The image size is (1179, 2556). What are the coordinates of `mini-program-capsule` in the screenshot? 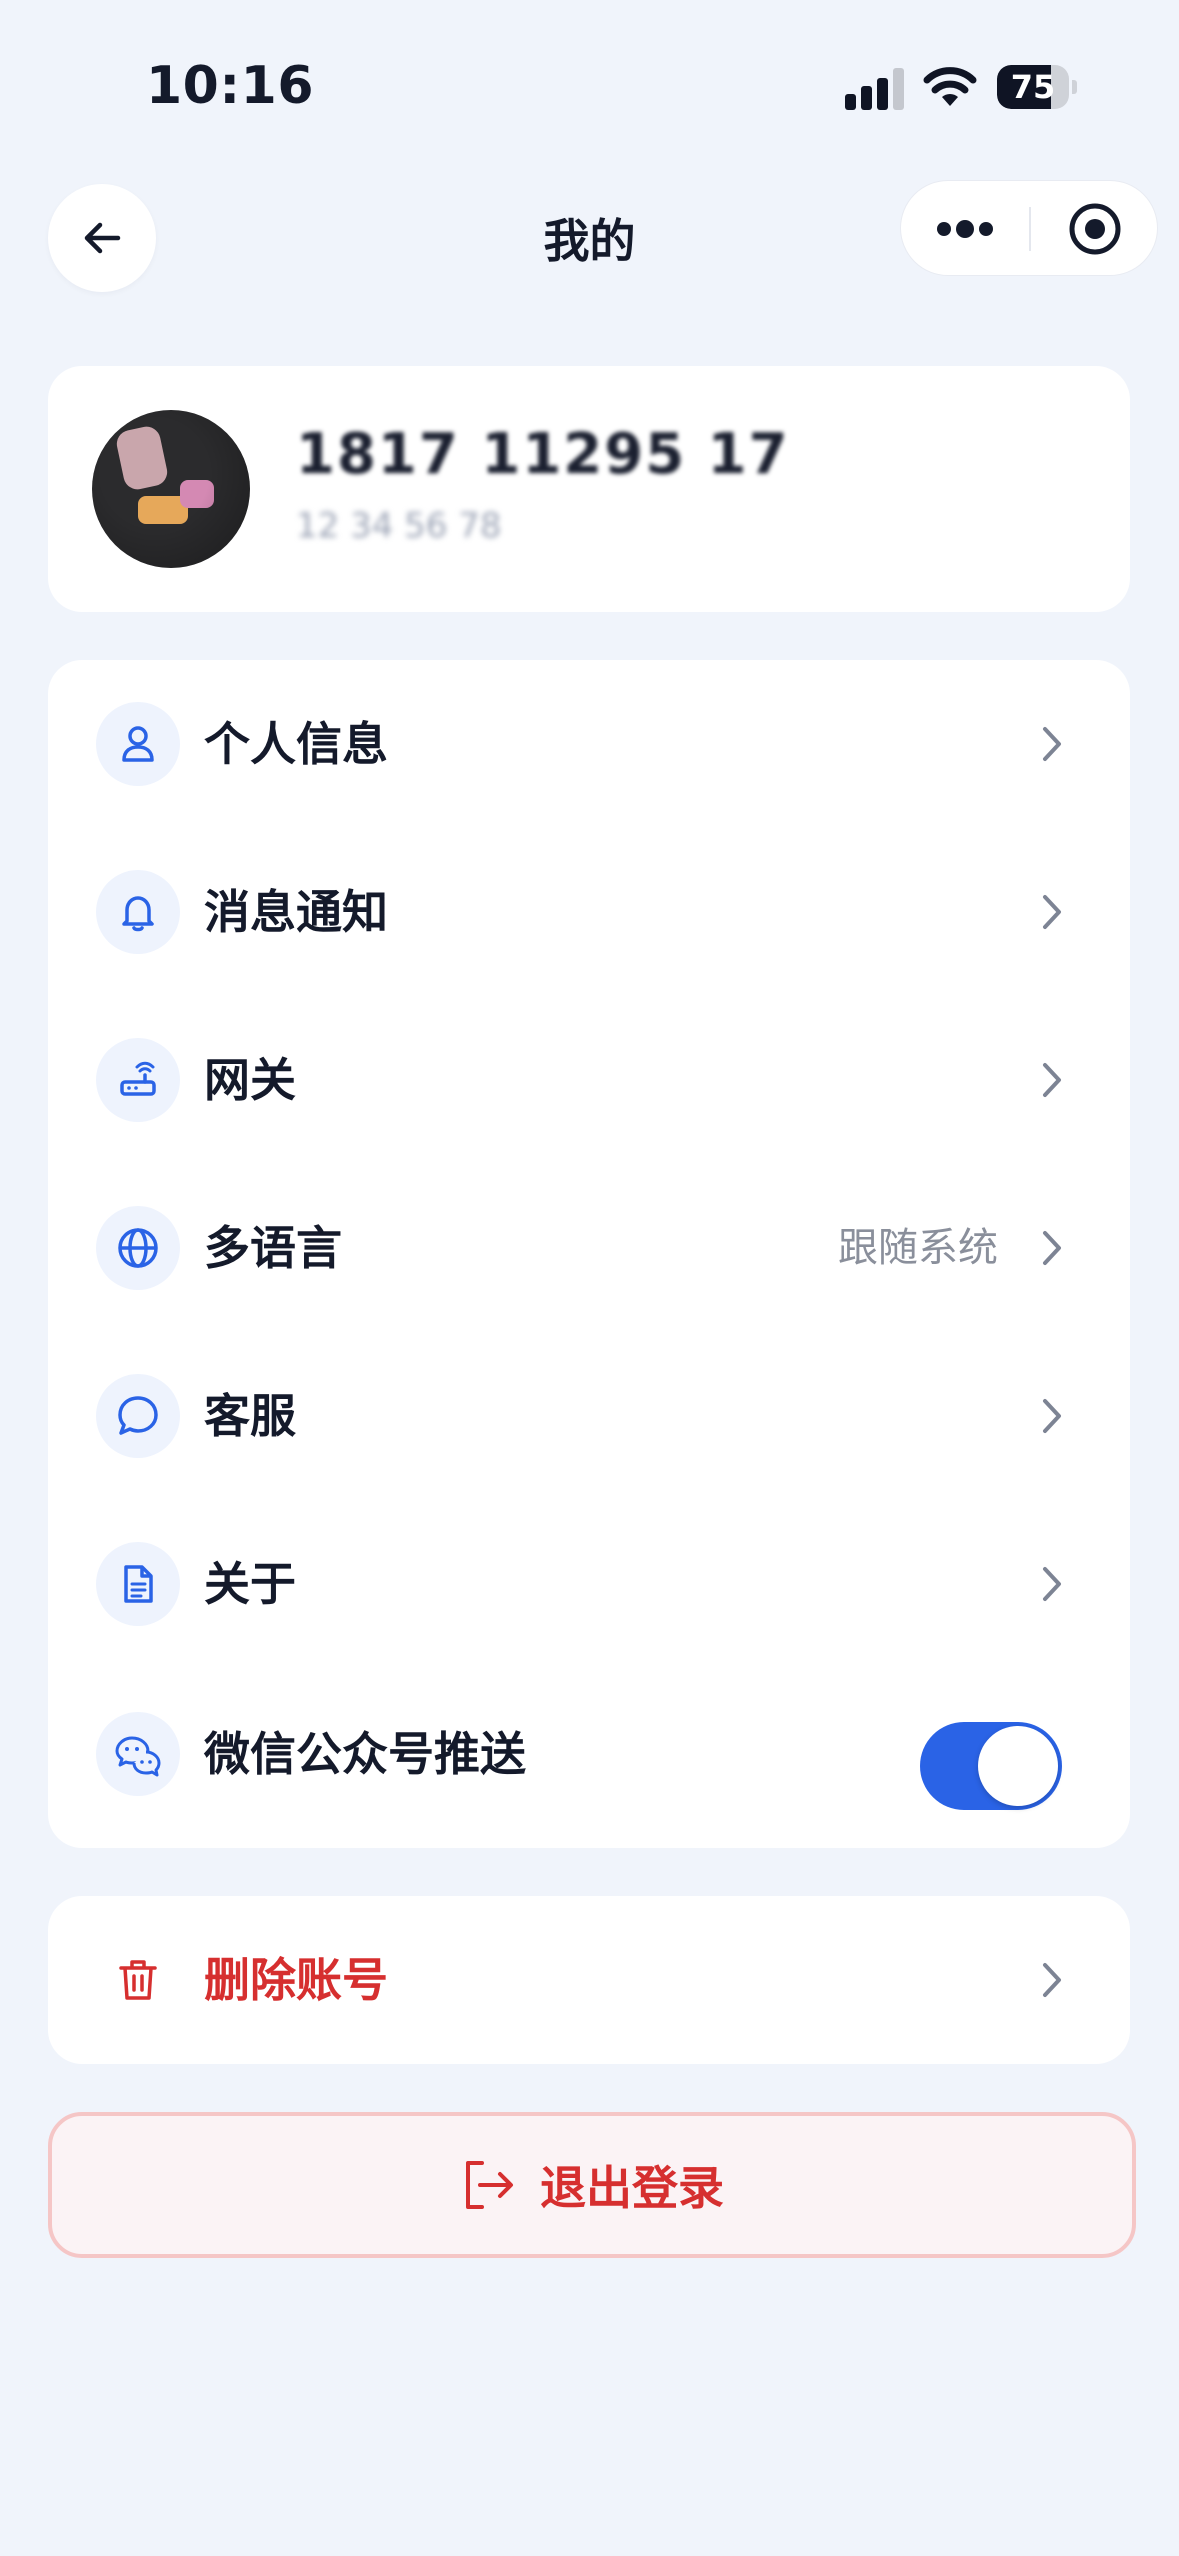 It's located at (1029, 228).